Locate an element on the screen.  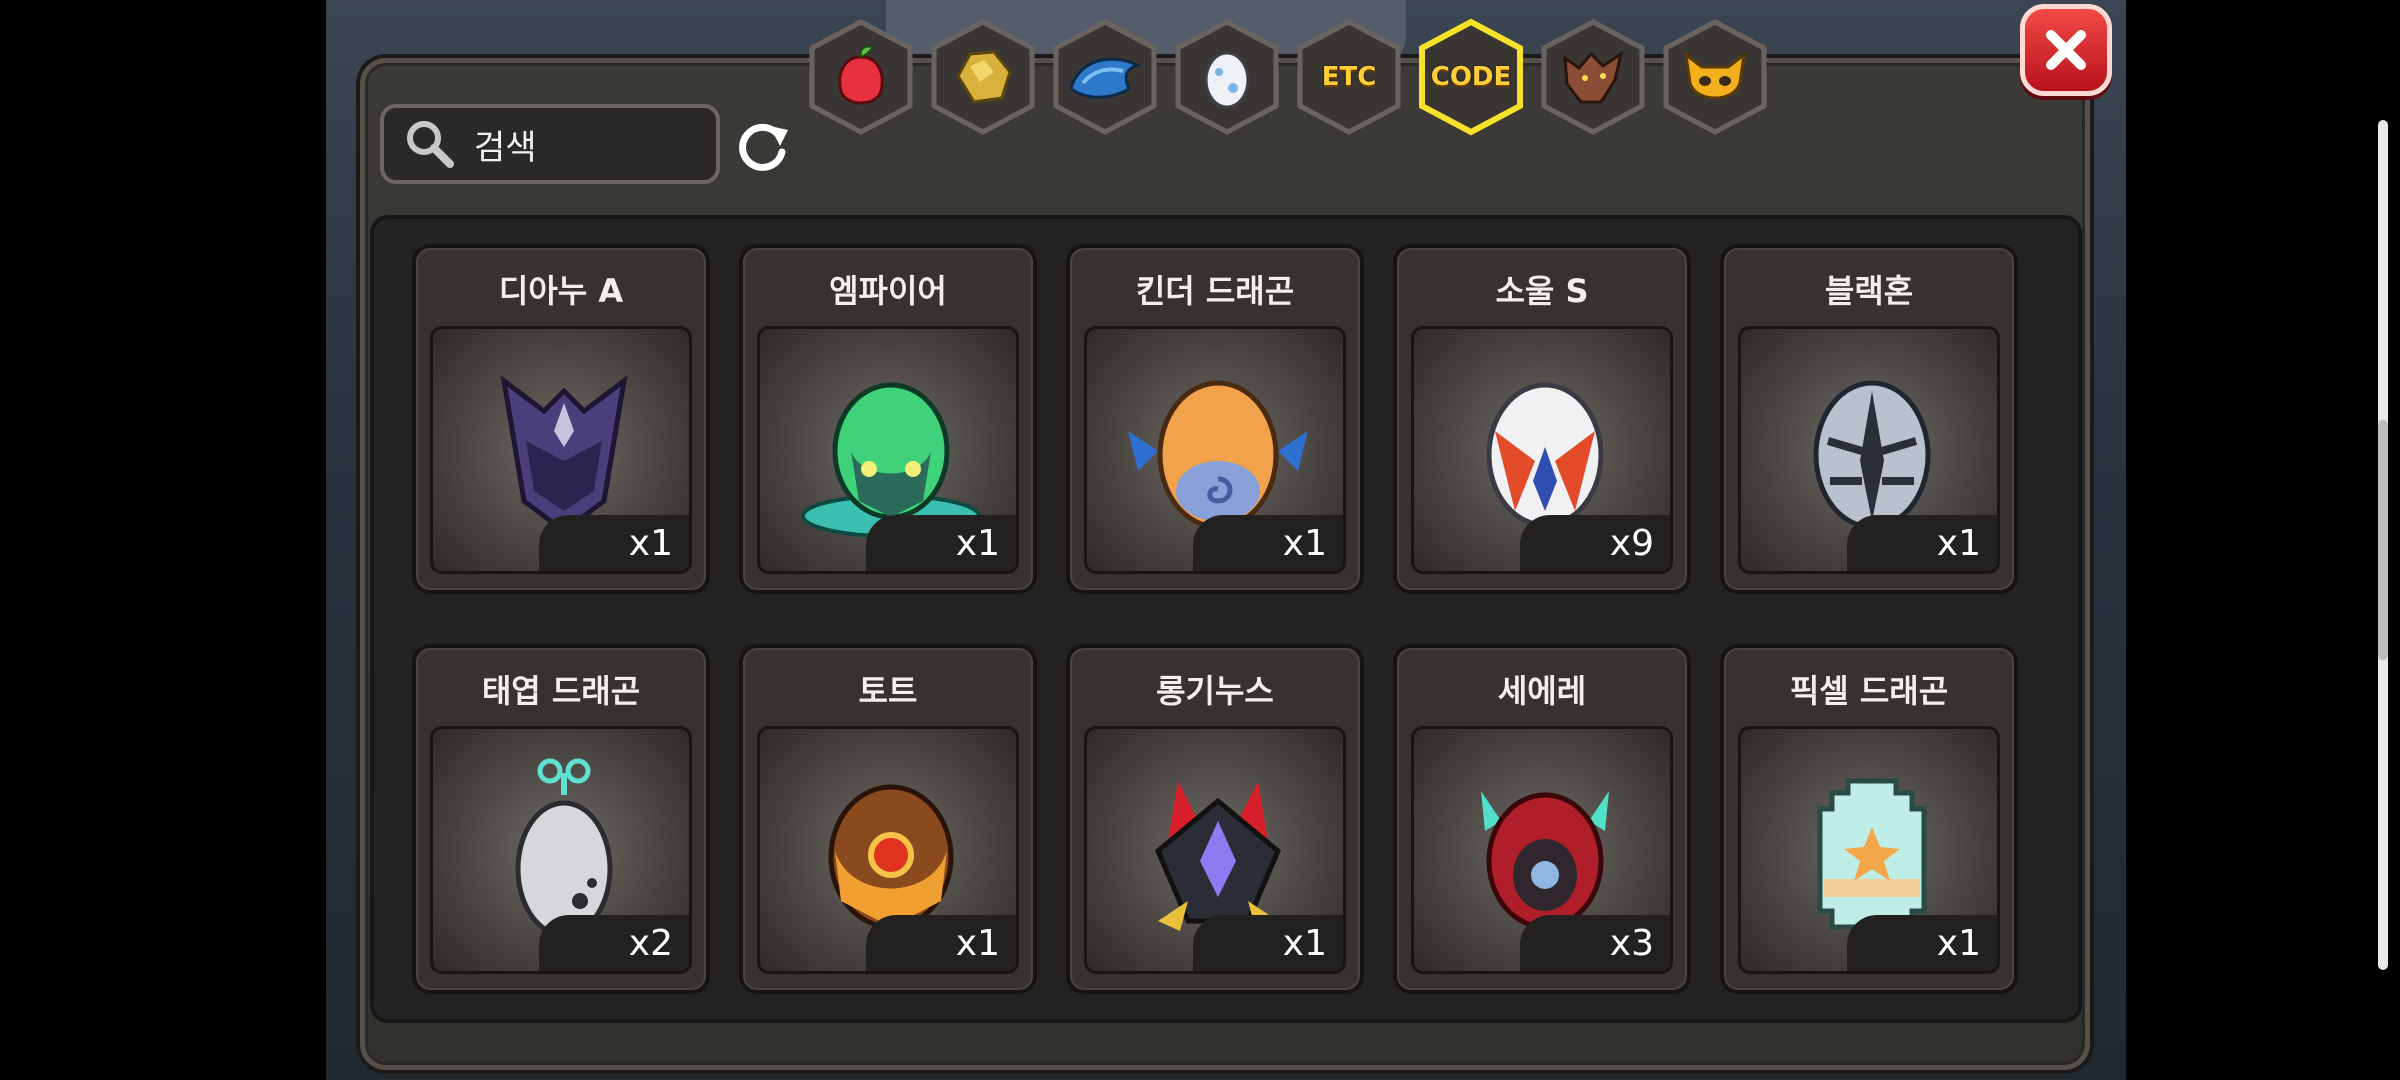
item-name: 세에레 is located at coordinates (1542, 691).